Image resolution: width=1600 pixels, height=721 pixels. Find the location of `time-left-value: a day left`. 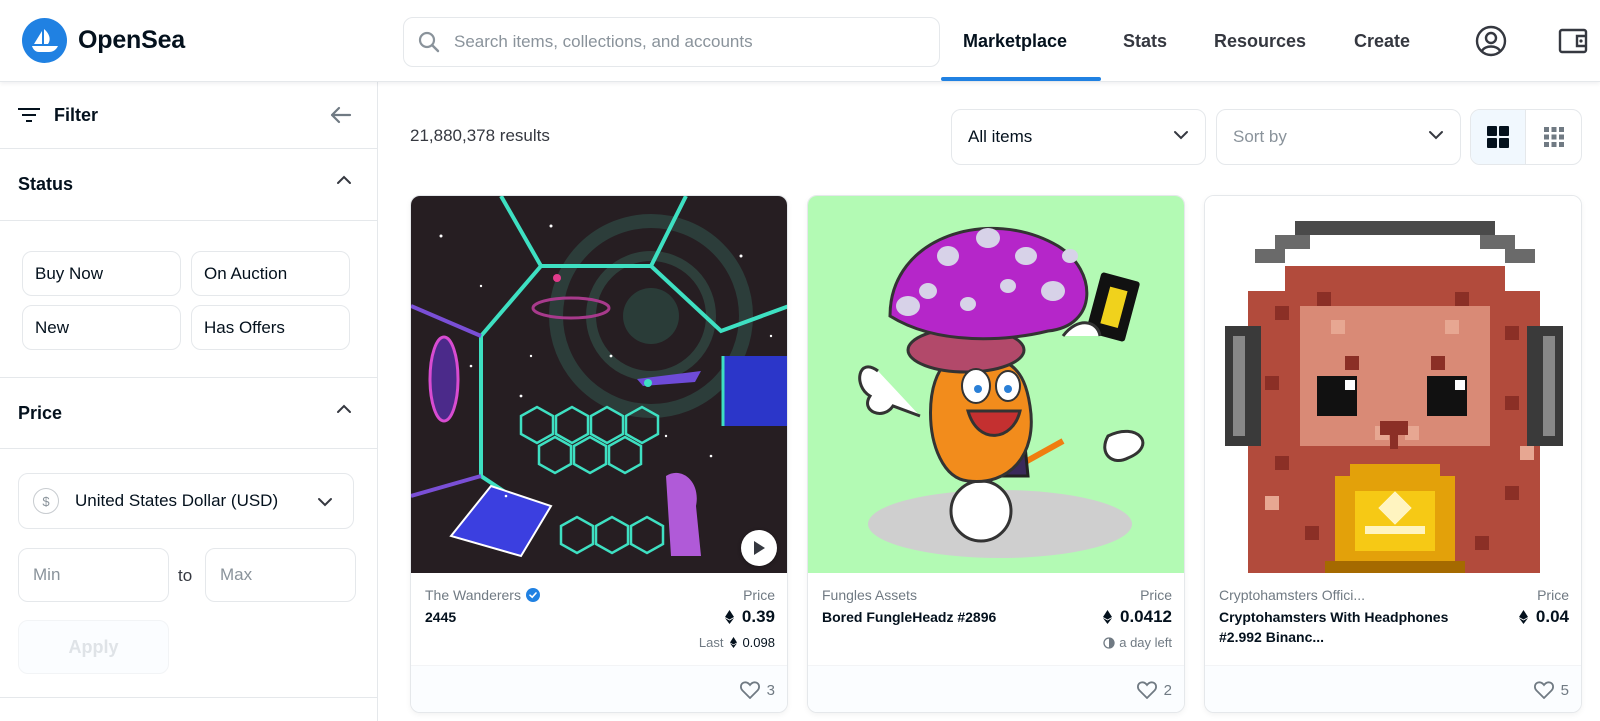

time-left-value: a day left is located at coordinates (1145, 642).